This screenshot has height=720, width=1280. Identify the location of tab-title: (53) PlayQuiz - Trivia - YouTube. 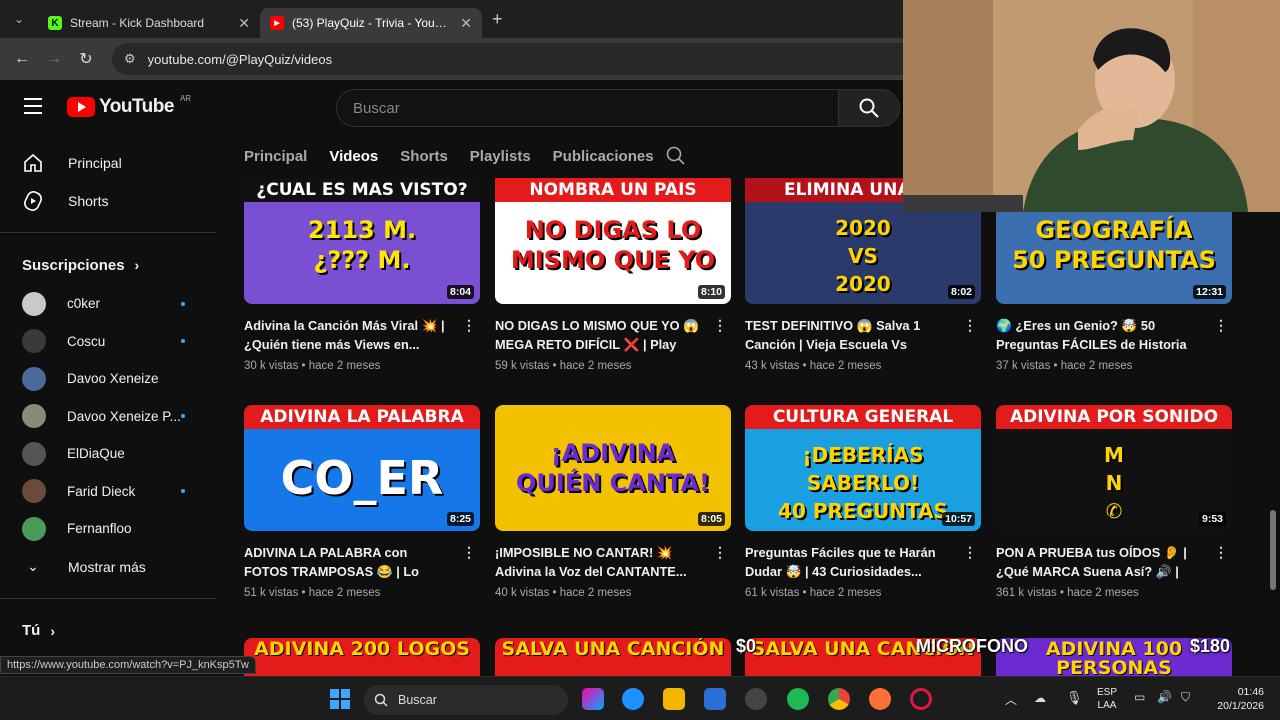
(372, 23).